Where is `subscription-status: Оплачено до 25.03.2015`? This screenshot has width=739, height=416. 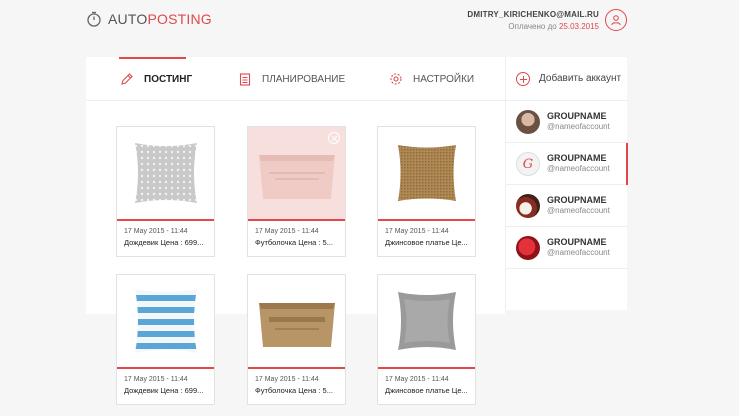 subscription-status: Оплачено до 25.03.2015 is located at coordinates (553, 26).